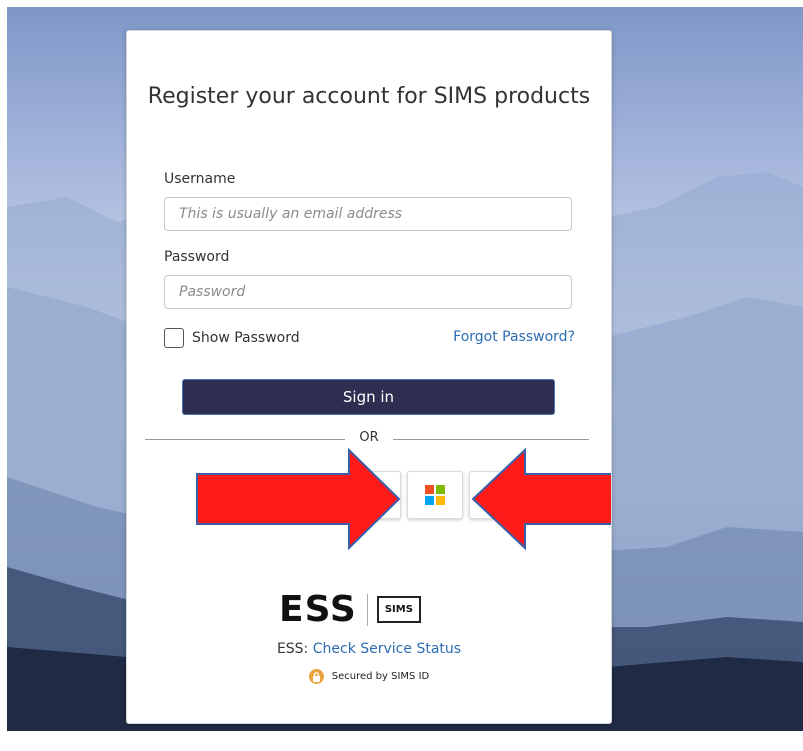  Describe the element at coordinates (491, 439) in the screenshot. I see `divider-line-right` at that location.